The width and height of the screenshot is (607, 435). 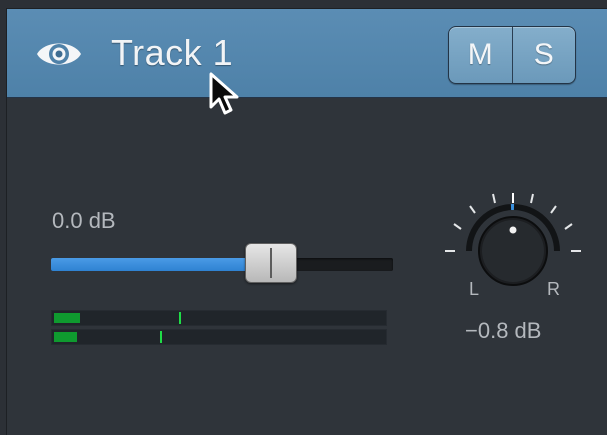 I want to click on pan-right-label: R, so click(x=553, y=289).